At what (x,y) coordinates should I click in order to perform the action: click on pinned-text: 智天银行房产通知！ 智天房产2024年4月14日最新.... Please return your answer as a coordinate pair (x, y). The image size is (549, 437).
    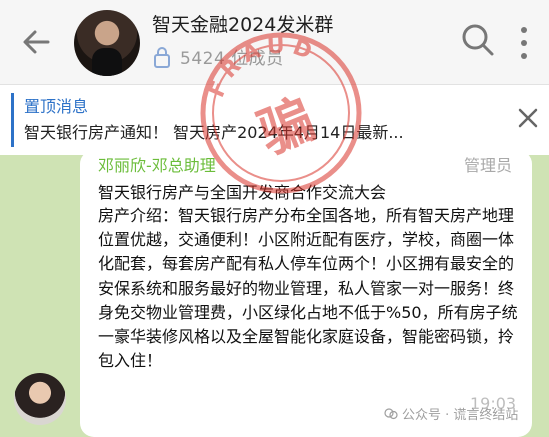
    Looking at the image, I should click on (214, 132).